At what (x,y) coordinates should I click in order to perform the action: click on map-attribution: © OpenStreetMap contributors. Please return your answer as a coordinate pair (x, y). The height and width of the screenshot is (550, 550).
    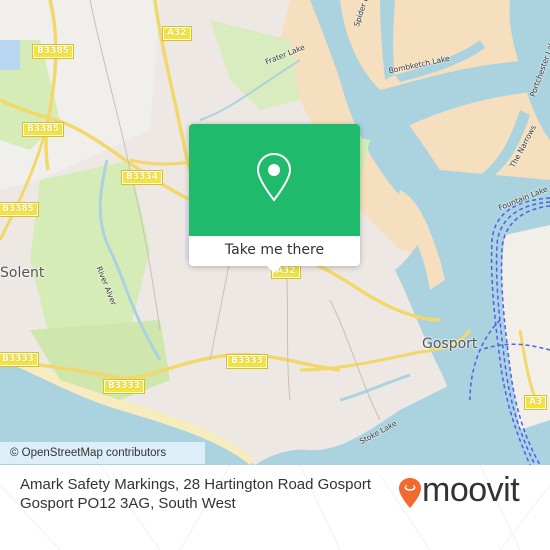
    Looking at the image, I should click on (102, 453).